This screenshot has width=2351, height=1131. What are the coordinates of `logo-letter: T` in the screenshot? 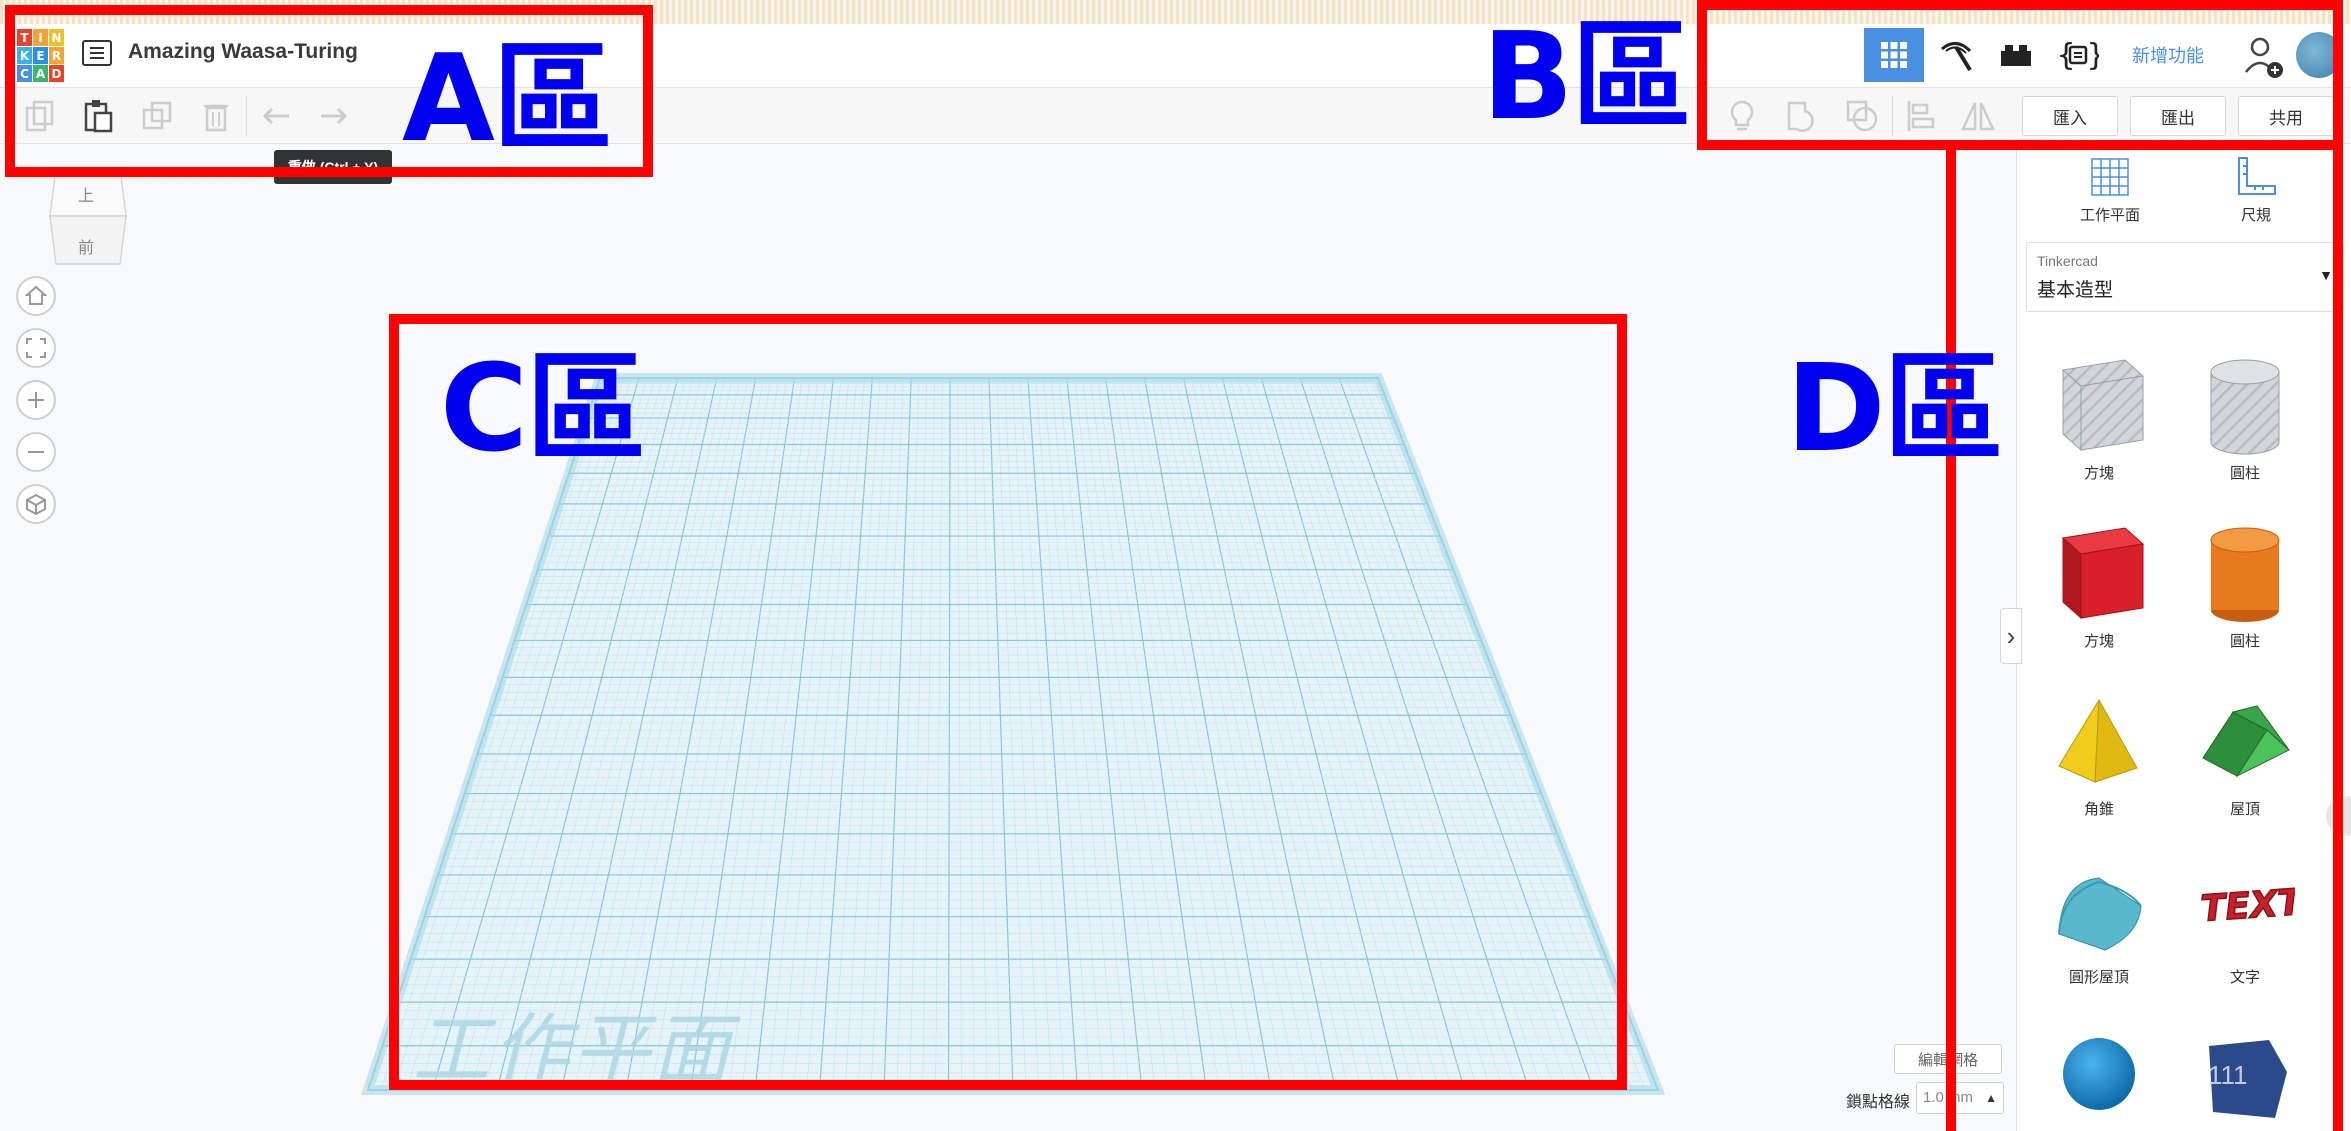 It's located at (24, 37).